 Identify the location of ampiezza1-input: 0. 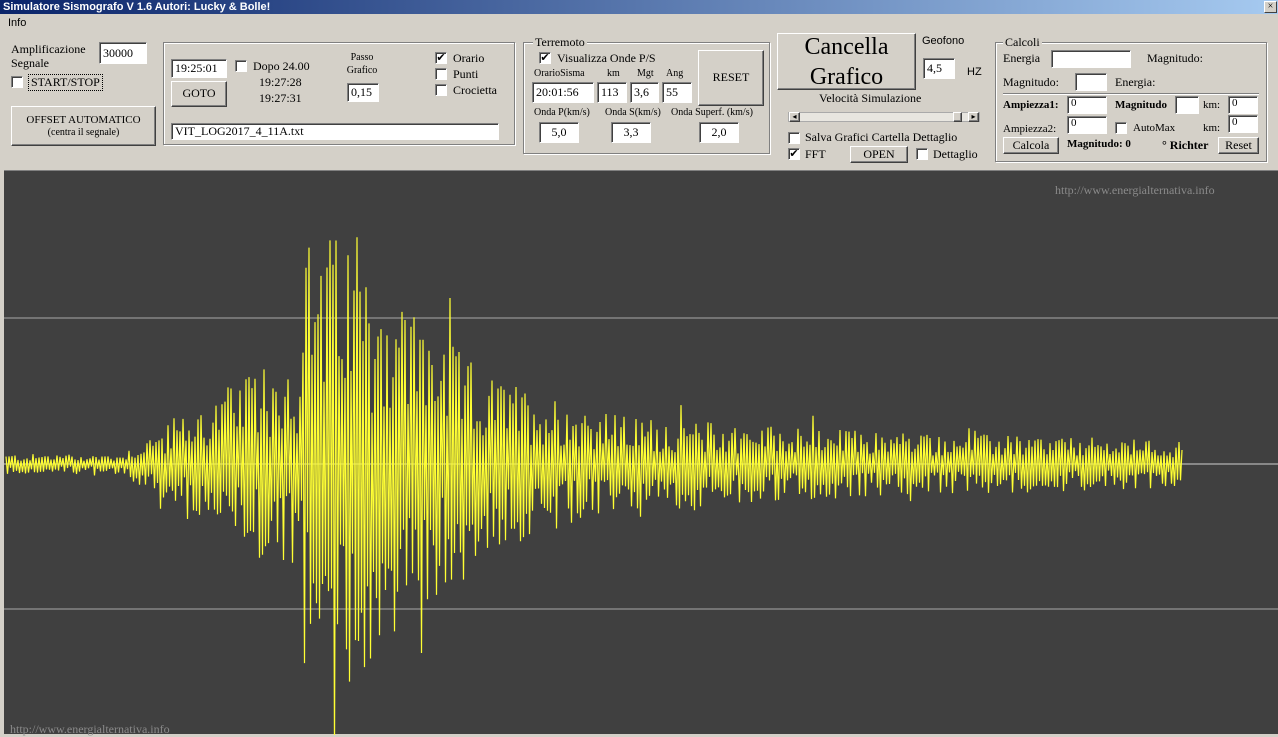
(1087, 105).